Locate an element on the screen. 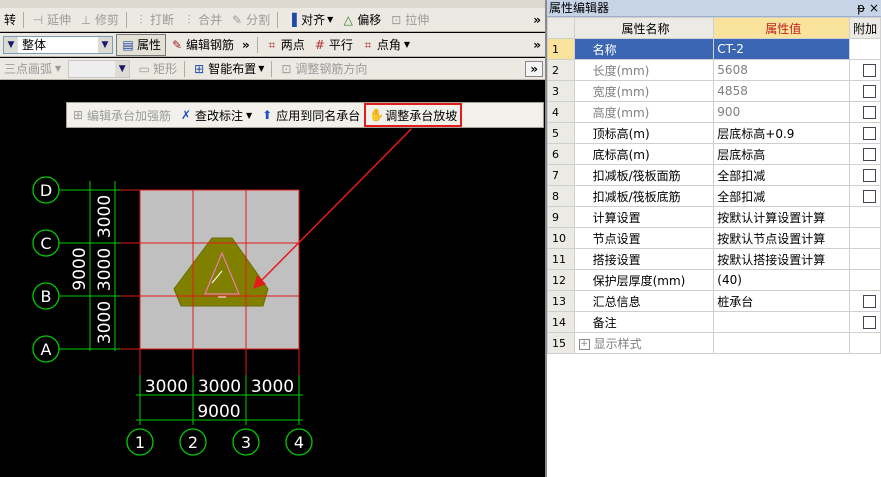  panel-pin-close-controls: ᵽ × is located at coordinates (868, 8).